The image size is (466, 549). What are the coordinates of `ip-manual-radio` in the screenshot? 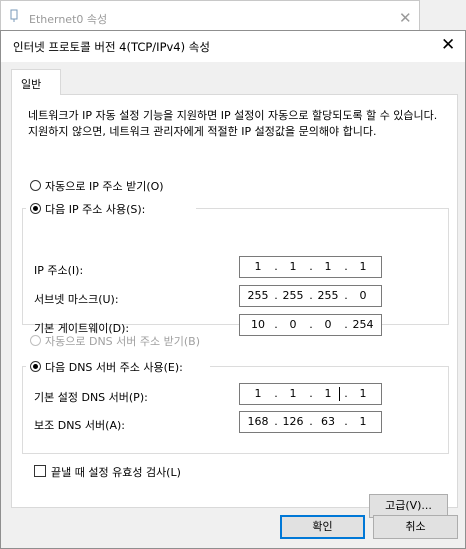 It's located at (35, 208).